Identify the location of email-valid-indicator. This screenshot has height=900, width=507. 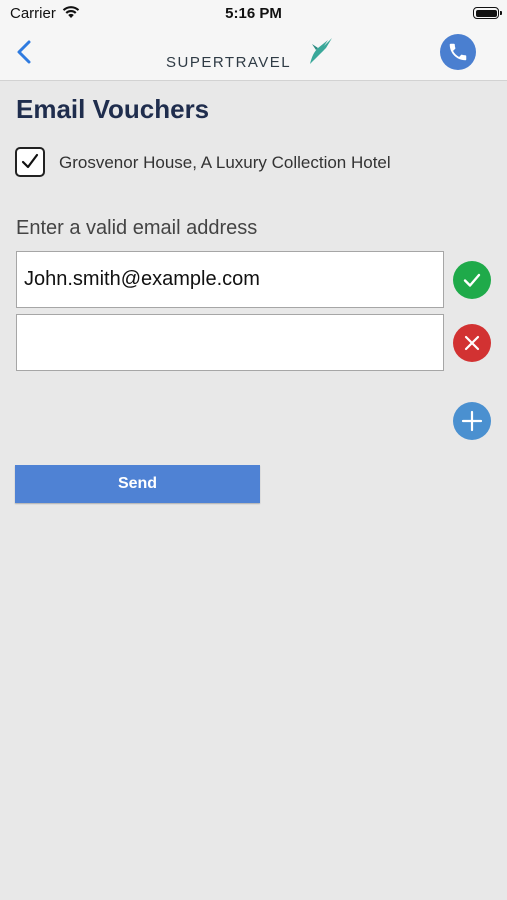
(472, 280).